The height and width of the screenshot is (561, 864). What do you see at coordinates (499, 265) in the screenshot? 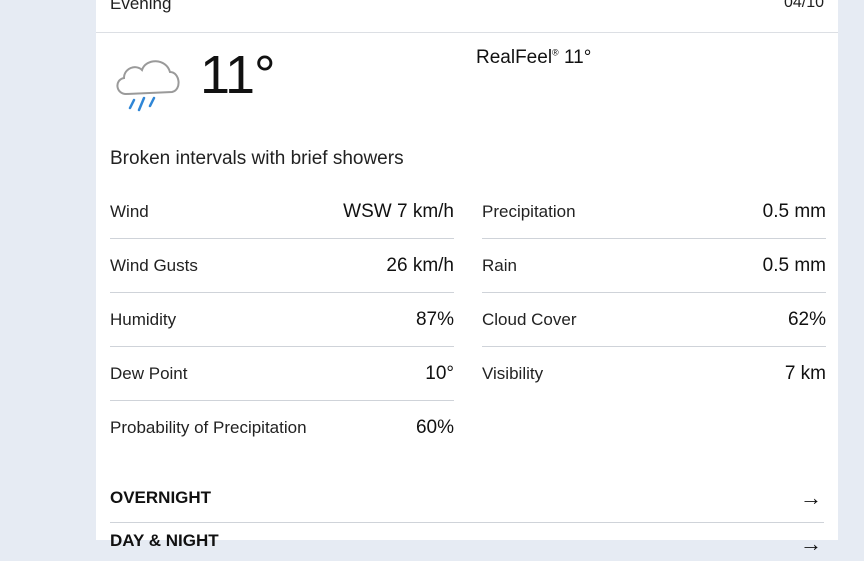
I see `detail-label: Rain` at bounding box center [499, 265].